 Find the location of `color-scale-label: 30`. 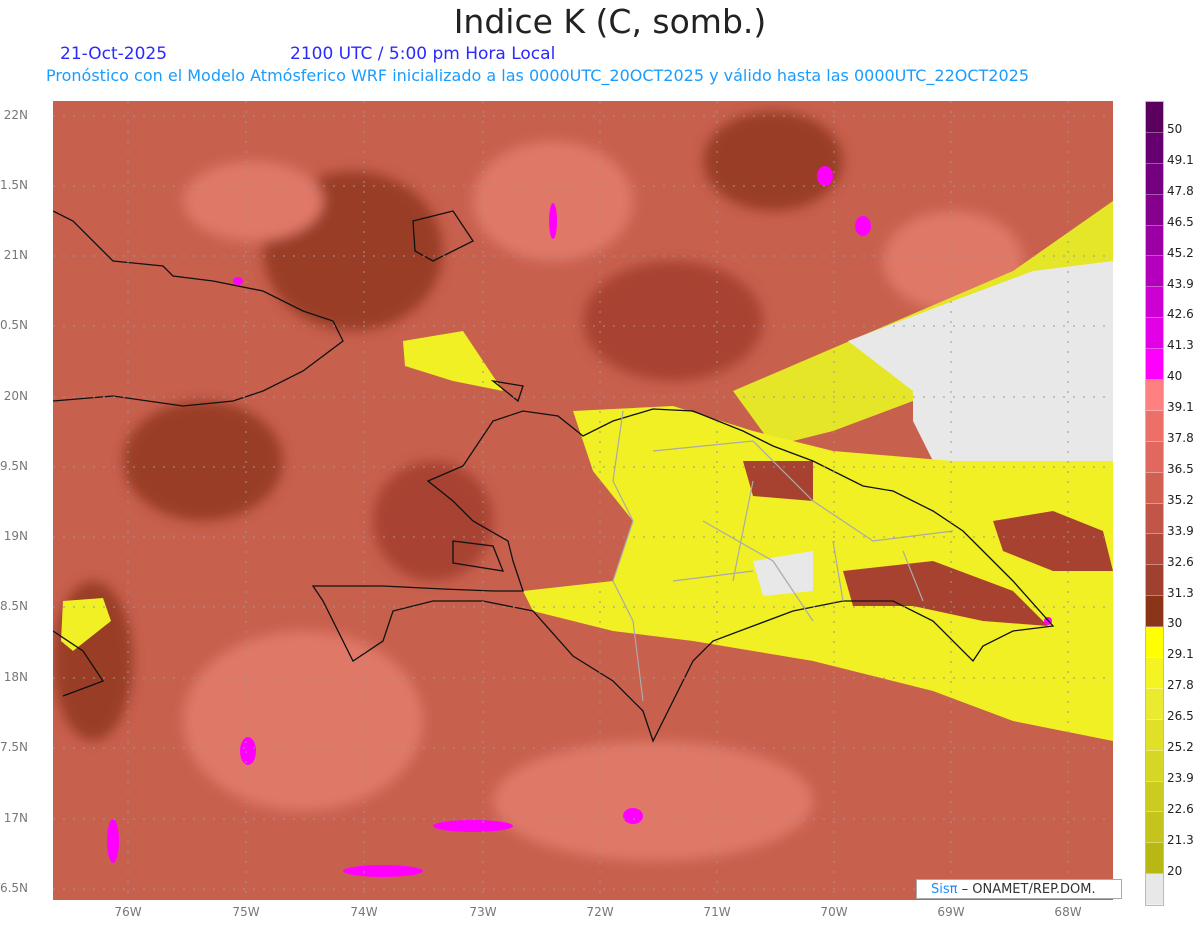

color-scale-label: 30 is located at coordinates (1175, 623).